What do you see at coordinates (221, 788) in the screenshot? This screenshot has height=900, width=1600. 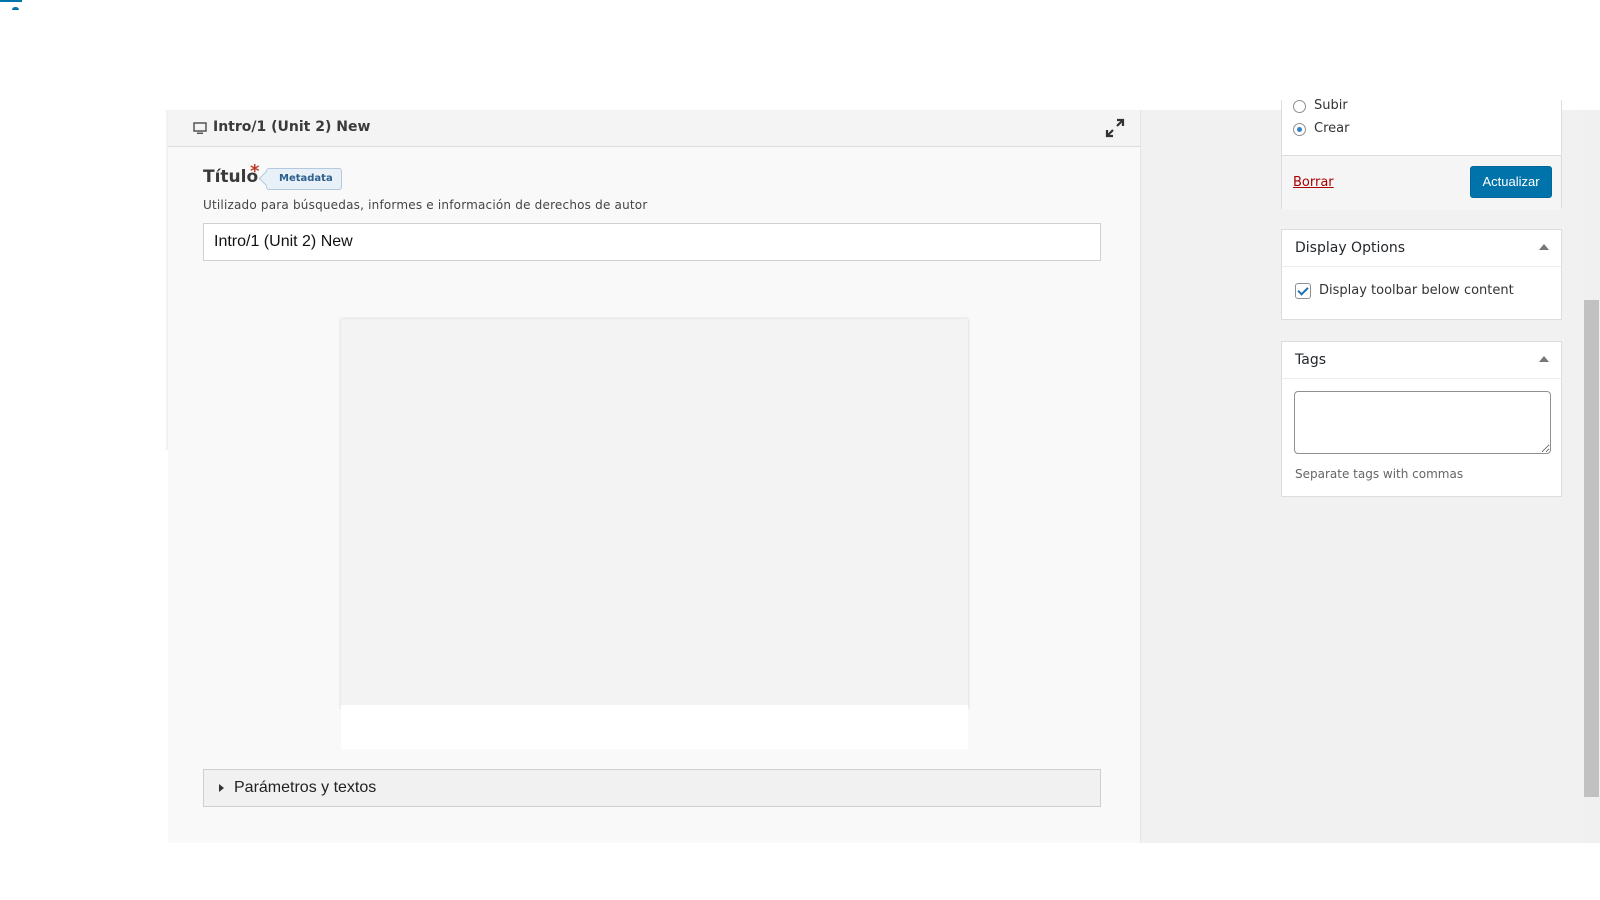 I see `caret-right-icon` at bounding box center [221, 788].